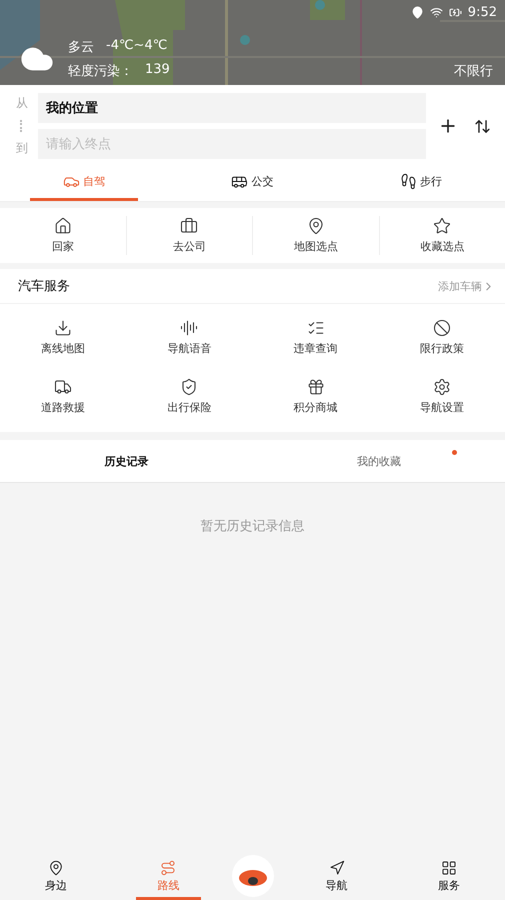 The image size is (505, 900). What do you see at coordinates (482, 126) in the screenshot?
I see `swap-arrows-icon` at bounding box center [482, 126].